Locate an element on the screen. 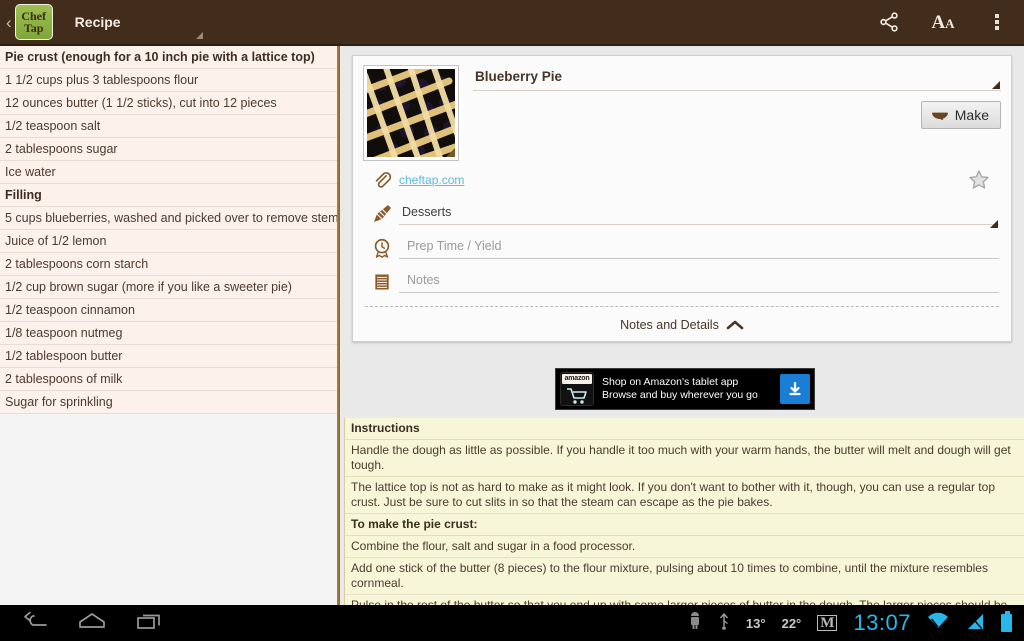  notes-placeholder: Notes is located at coordinates (423, 280).